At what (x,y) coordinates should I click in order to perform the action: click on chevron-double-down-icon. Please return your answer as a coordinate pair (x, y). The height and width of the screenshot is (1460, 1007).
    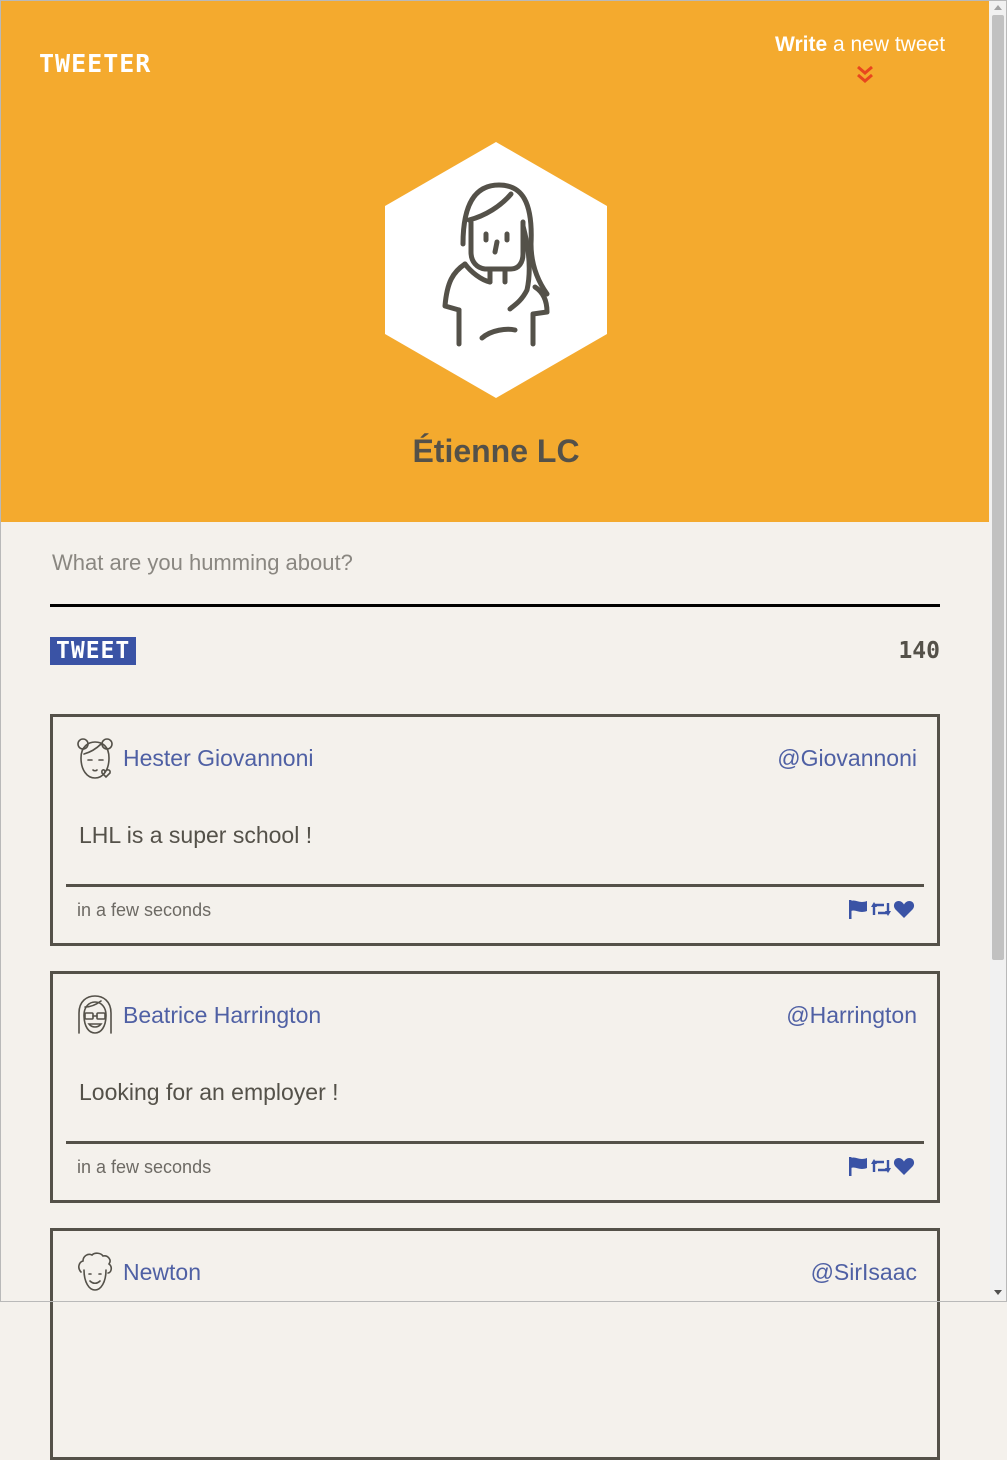
    Looking at the image, I should click on (865, 75).